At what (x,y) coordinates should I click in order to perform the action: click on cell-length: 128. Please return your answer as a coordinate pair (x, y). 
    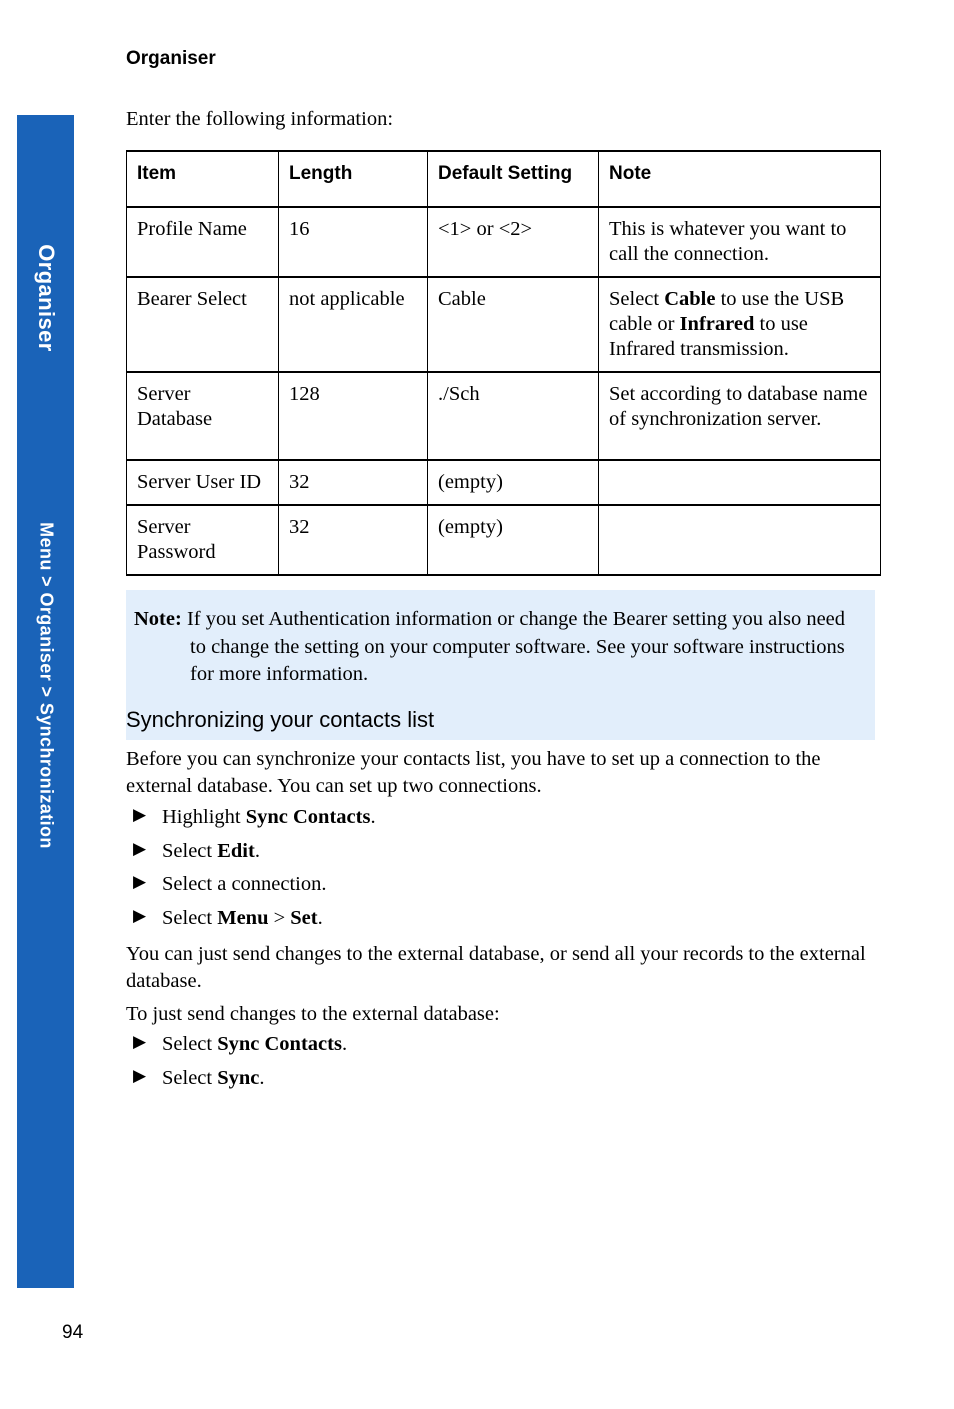
    Looking at the image, I should click on (353, 416).